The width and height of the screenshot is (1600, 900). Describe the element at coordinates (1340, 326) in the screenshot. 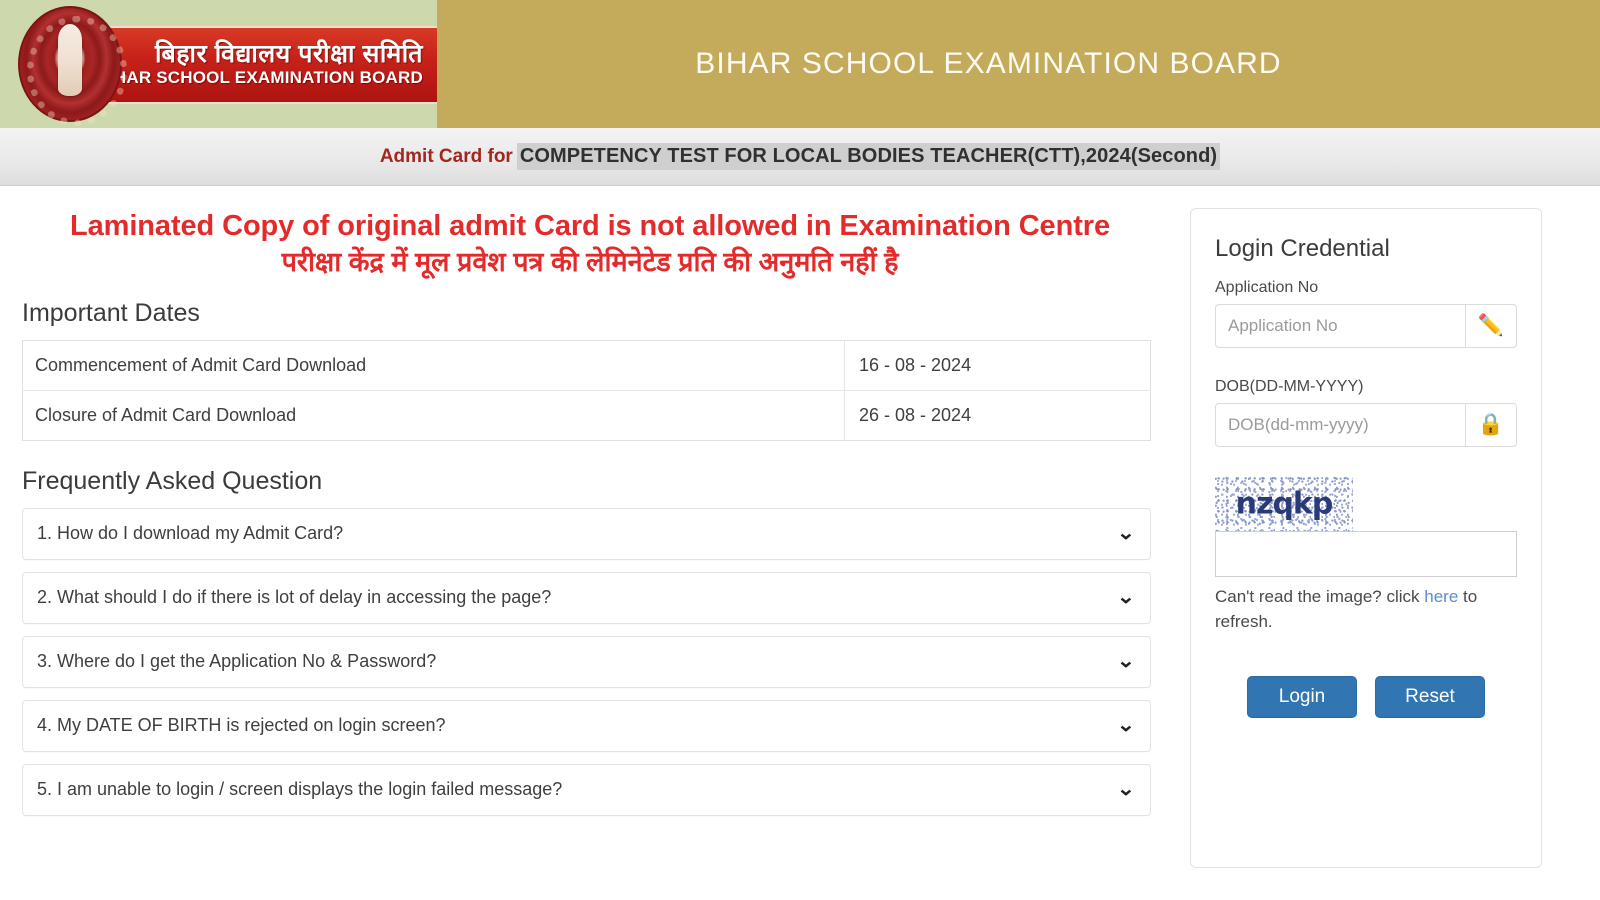

I see `application-no-input` at that location.